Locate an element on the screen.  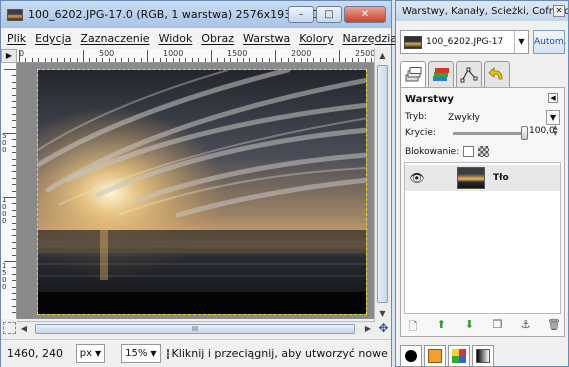
horizontal-scroll-thumb: III is located at coordinates (195, 329).